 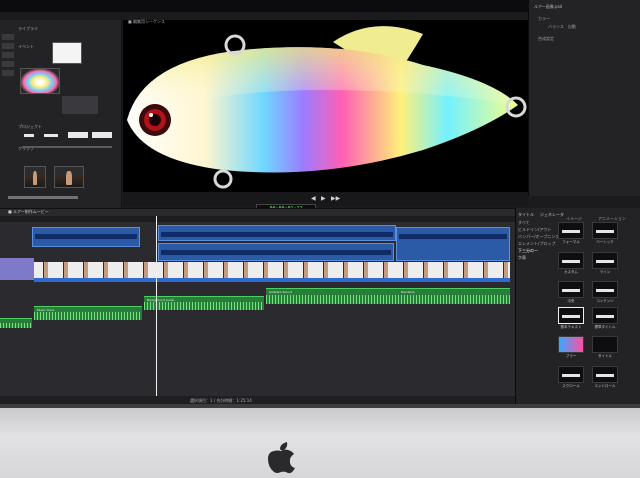 I want to click on audio-clip: Music Track, so click(x=88, y=313).